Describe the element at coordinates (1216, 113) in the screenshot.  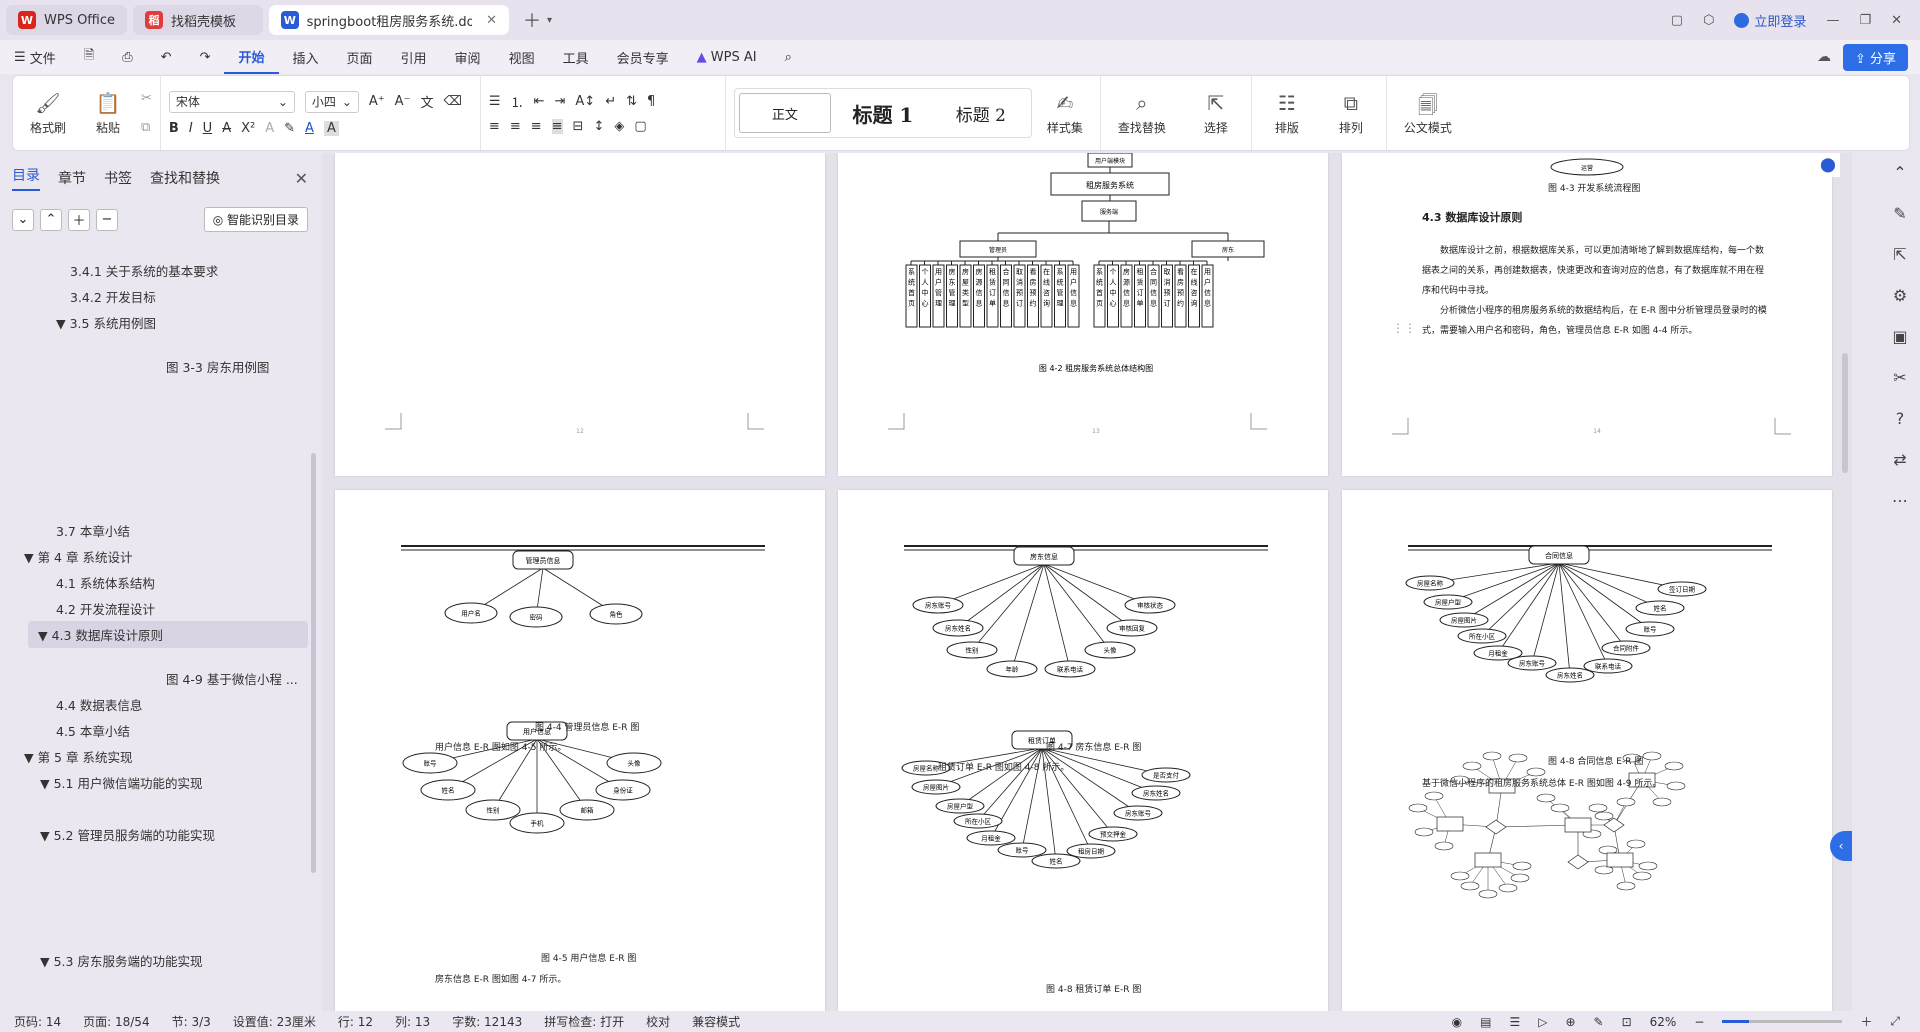
I see `select-button: ⇱ 选择` at that location.